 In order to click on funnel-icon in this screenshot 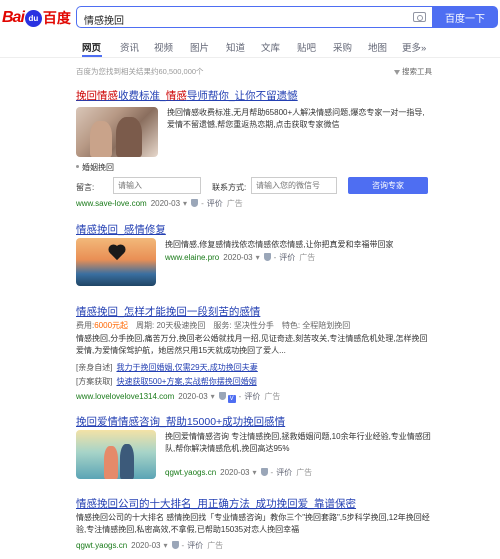, I will do `click(397, 72)`.